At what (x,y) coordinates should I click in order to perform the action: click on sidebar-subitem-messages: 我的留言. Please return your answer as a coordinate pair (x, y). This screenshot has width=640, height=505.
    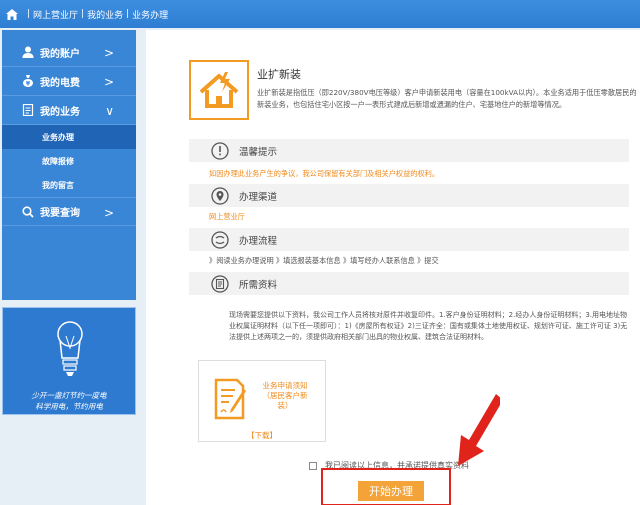
    Looking at the image, I should click on (69, 185).